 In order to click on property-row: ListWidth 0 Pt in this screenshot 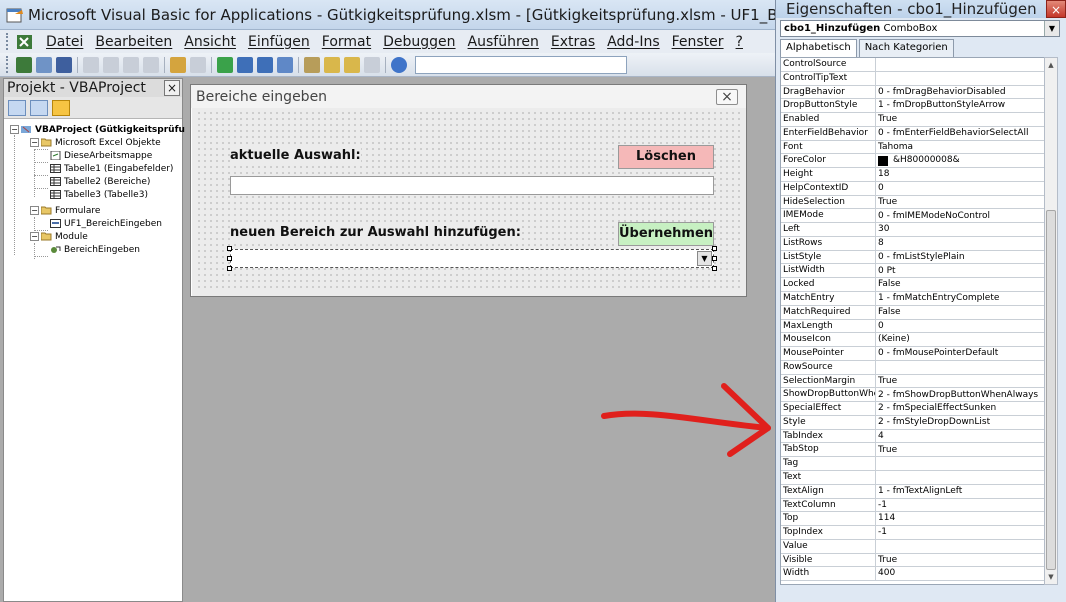, I will do `click(912, 271)`.